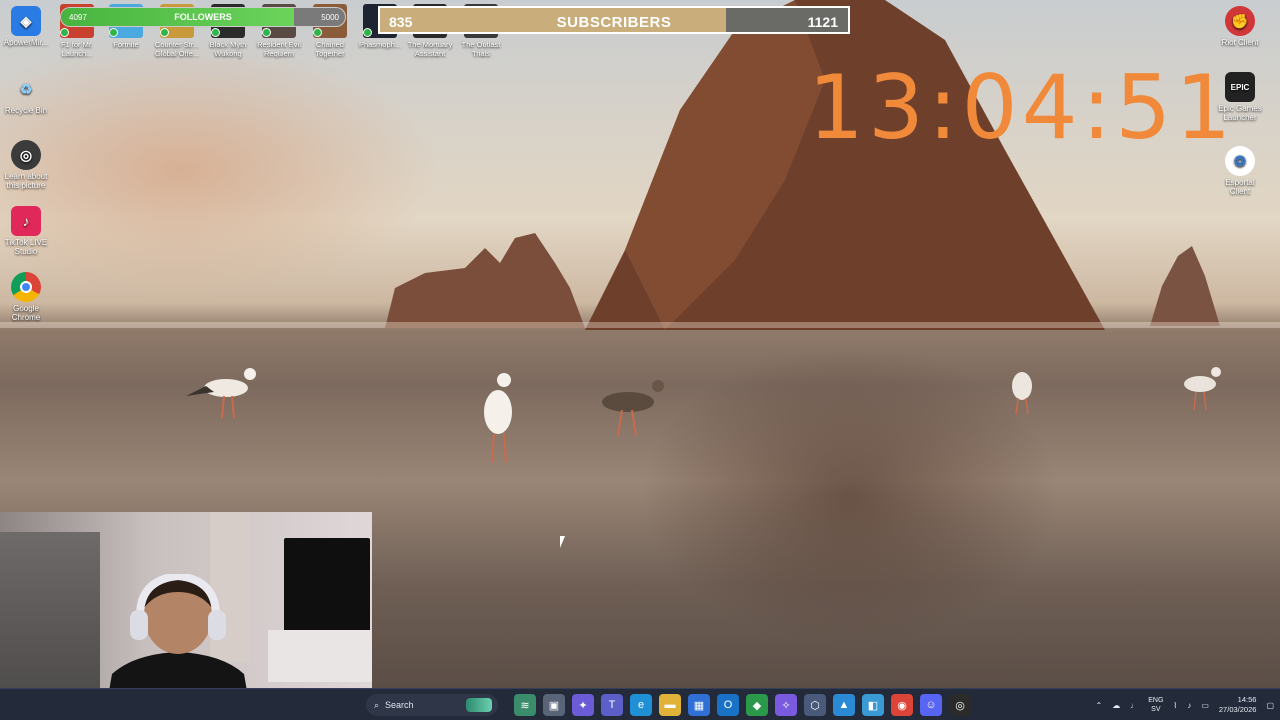 This screenshot has width=1280, height=720. I want to click on desktop-icon-recycle-bin: ♻ Recycle Bin, so click(26, 95).